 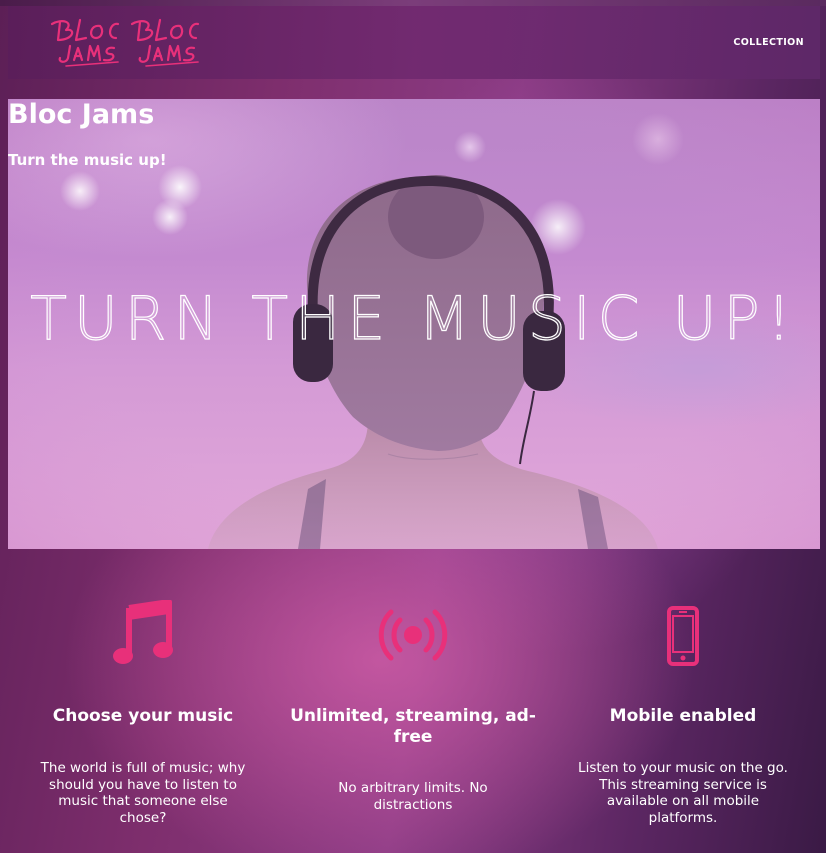 I want to click on hero-headline: TURN THE MUSIC UP!, so click(x=414, y=319).